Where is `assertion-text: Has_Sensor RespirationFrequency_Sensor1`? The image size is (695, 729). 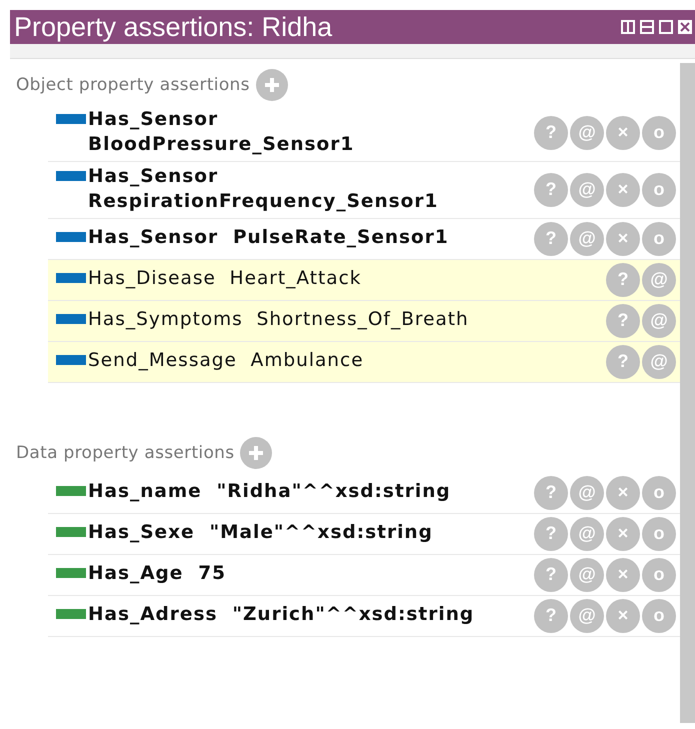 assertion-text: Has_Sensor RespirationFrequency_Sensor1 is located at coordinates (264, 189).